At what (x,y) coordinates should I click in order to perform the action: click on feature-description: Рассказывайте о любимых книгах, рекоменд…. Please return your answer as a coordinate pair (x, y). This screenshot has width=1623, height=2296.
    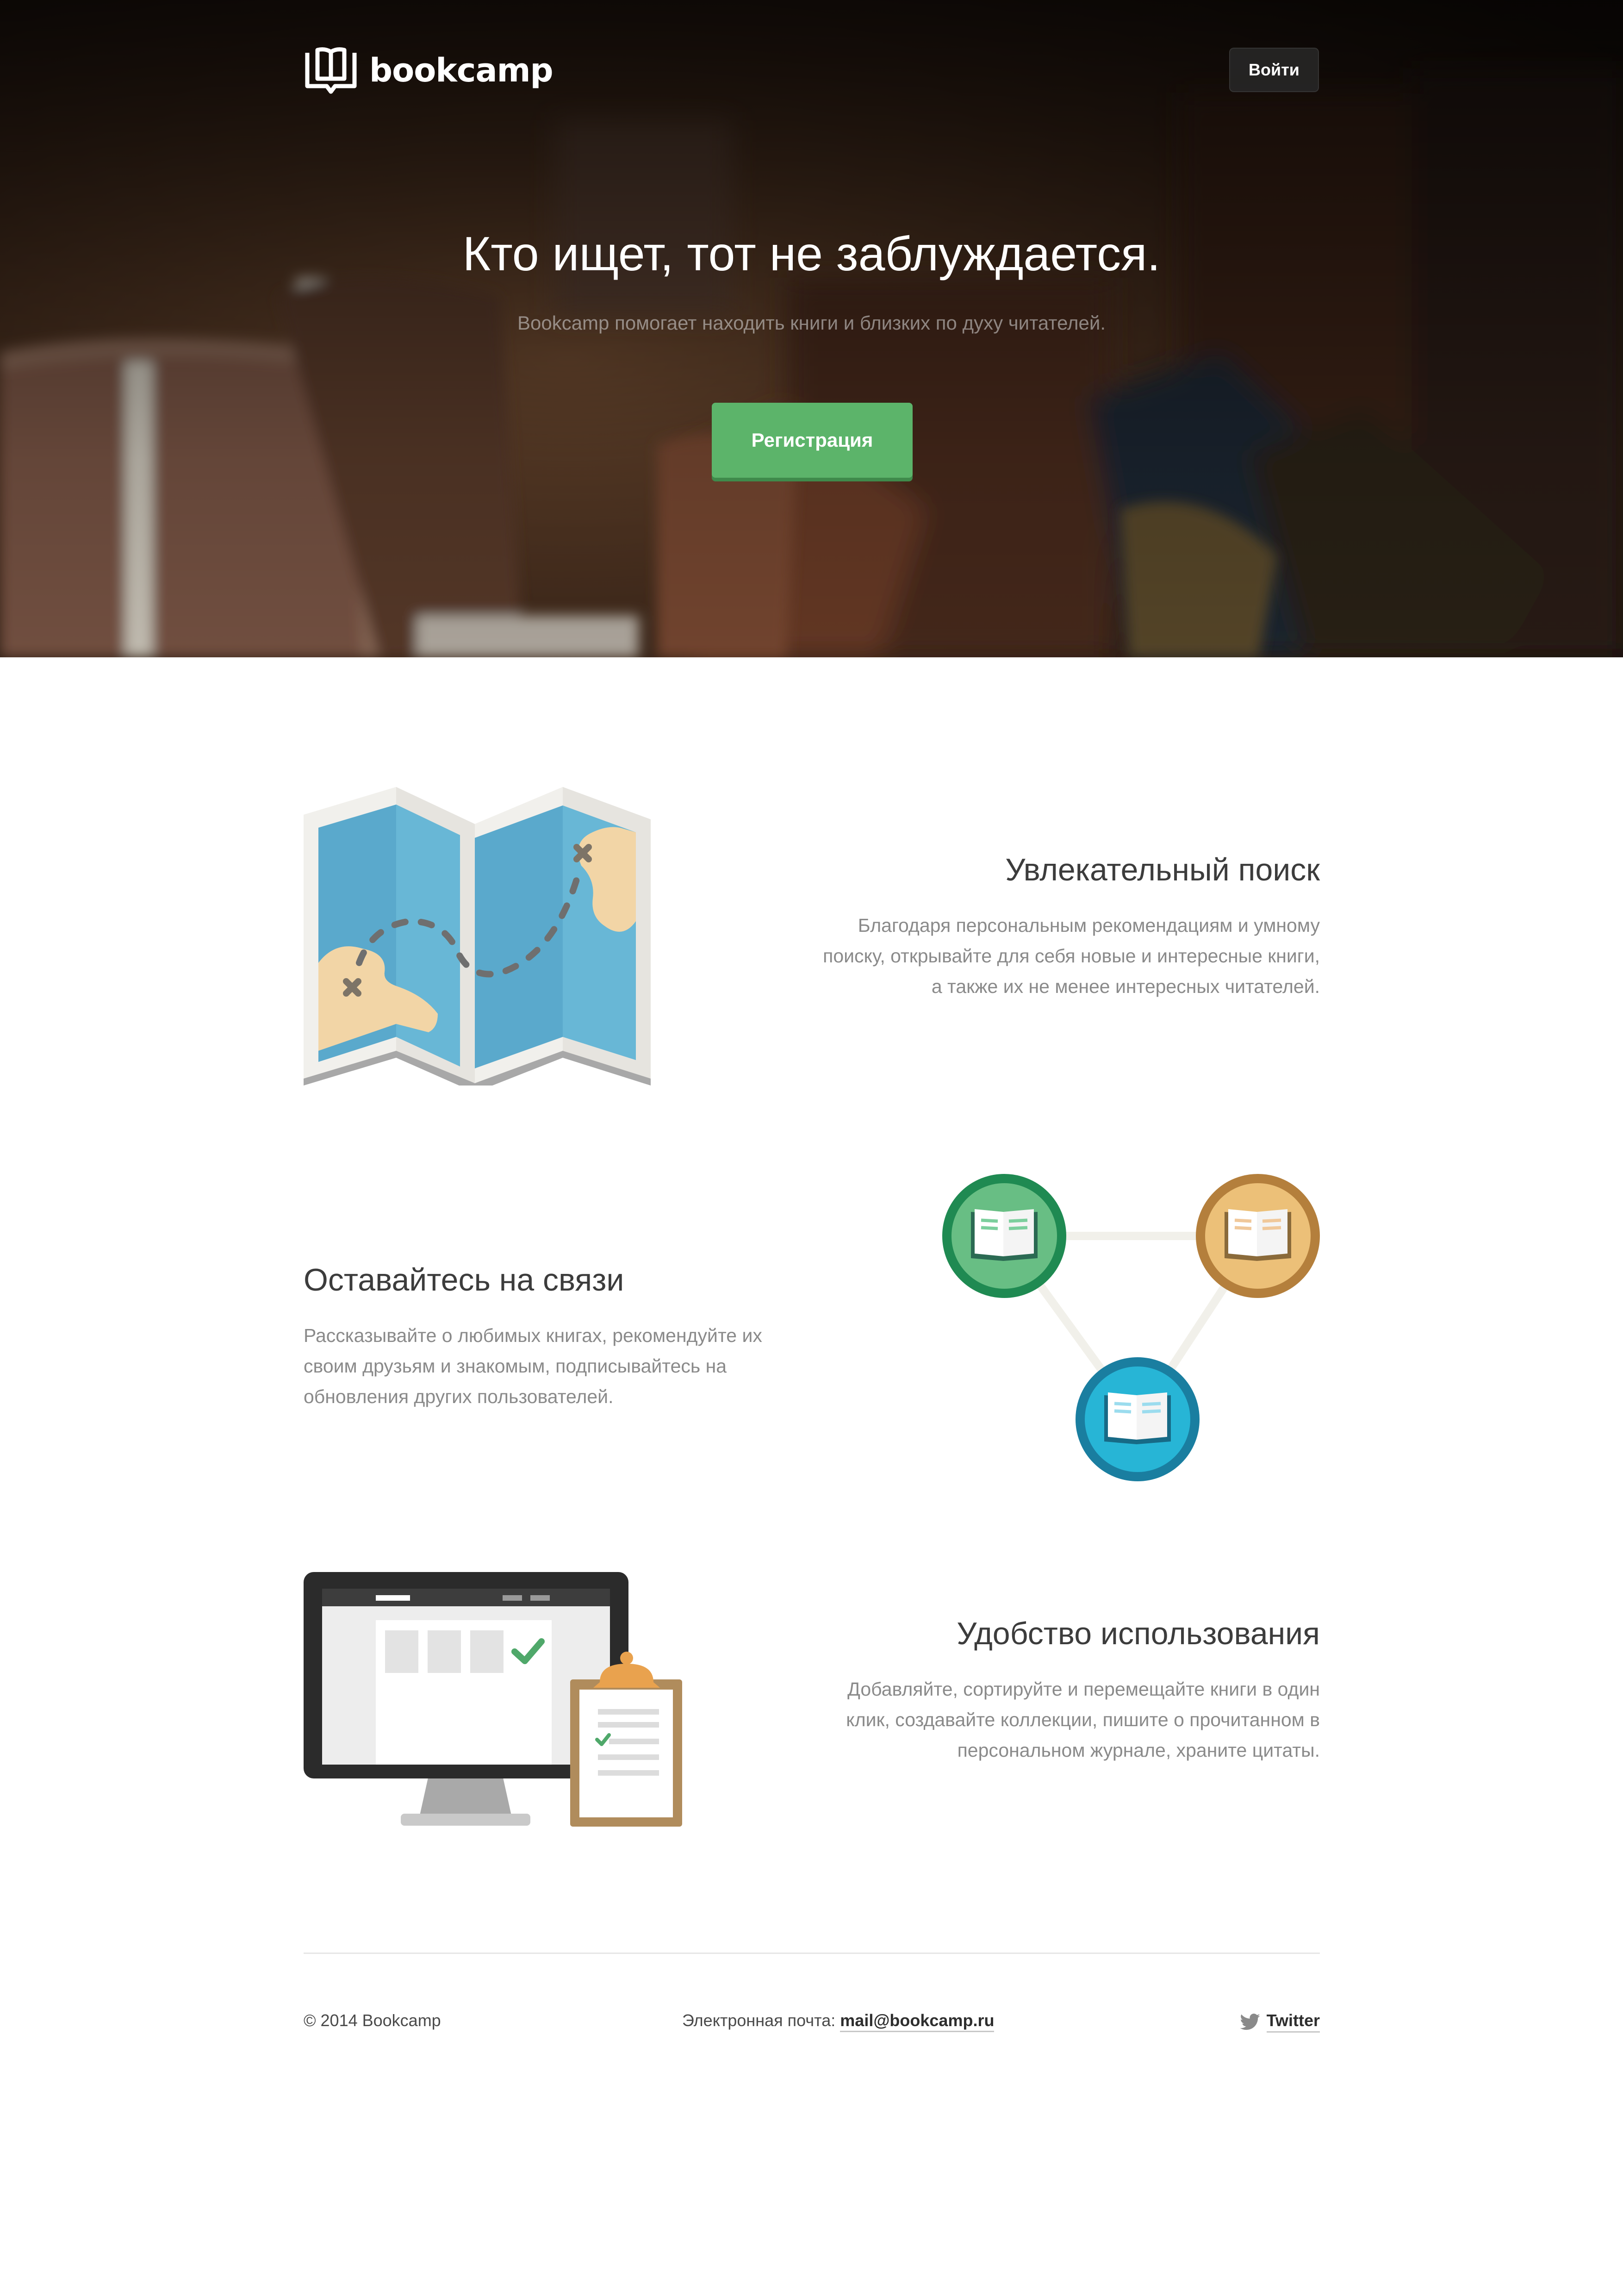
    Looking at the image, I should click on (604, 1366).